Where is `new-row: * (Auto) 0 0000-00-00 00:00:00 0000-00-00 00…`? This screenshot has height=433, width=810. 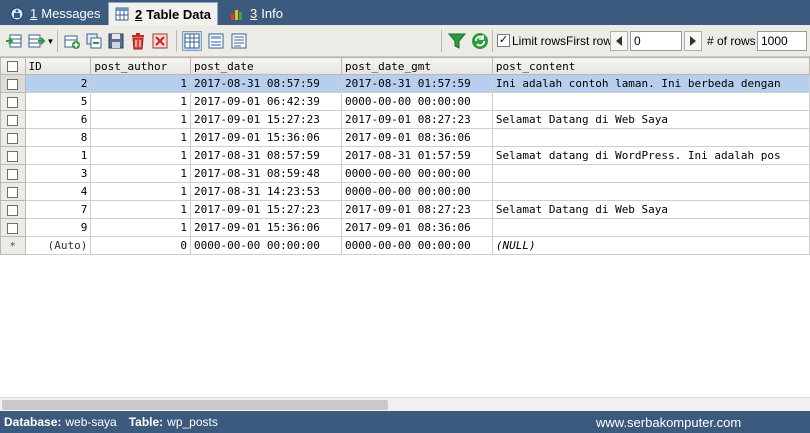 new-row: * (Auto) 0 0000-00-00 00:00:00 0000-00-00 00… is located at coordinates (405, 245).